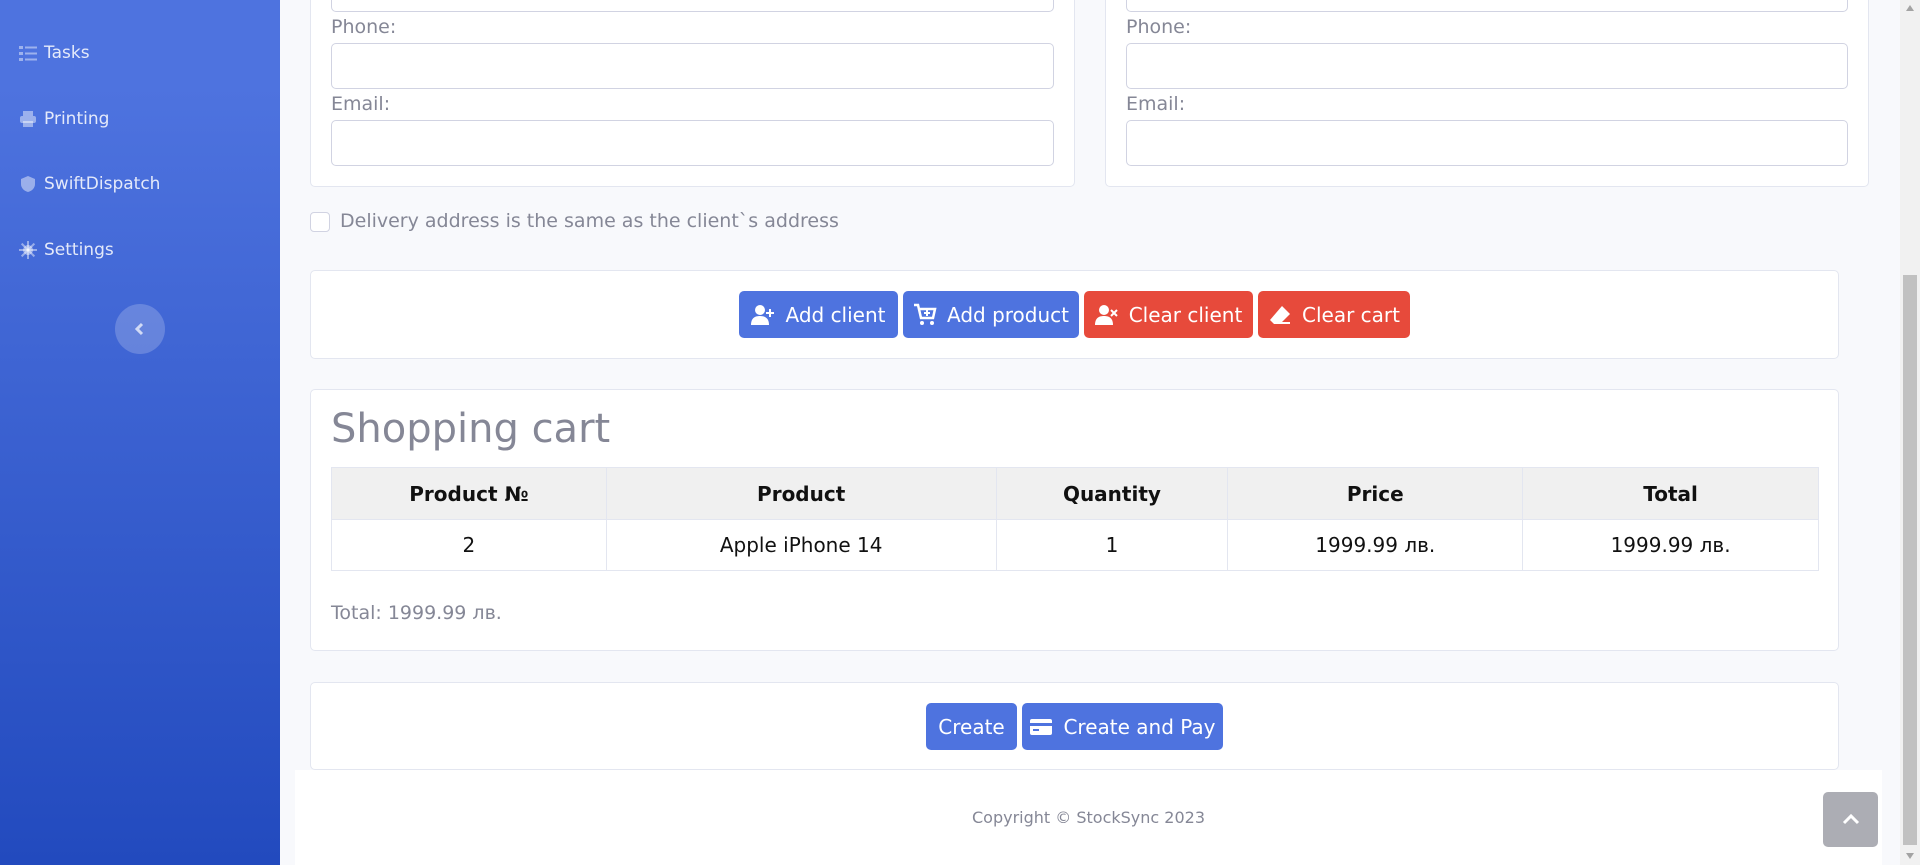 Image resolution: width=1920 pixels, height=865 pixels. What do you see at coordinates (79, 250) in the screenshot?
I see `sidebar-item-label: Settings` at bounding box center [79, 250].